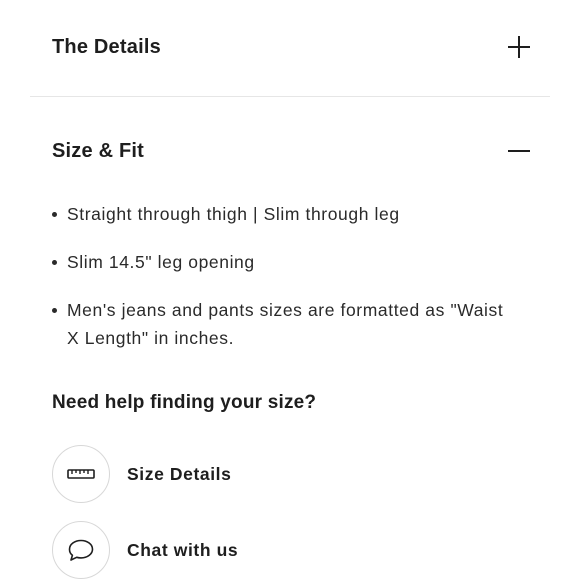 This screenshot has width=580, height=580. I want to click on size-details-icon-circle, so click(81, 474).